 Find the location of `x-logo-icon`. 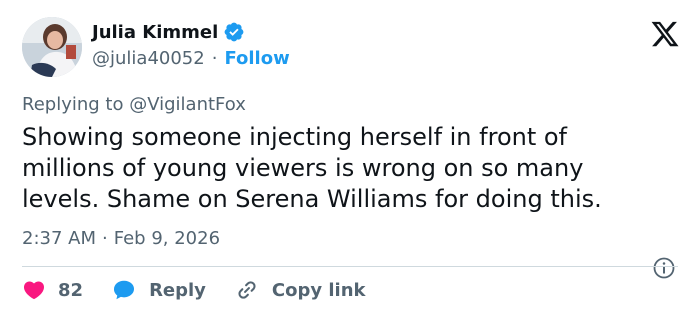

x-logo-icon is located at coordinates (665, 34).